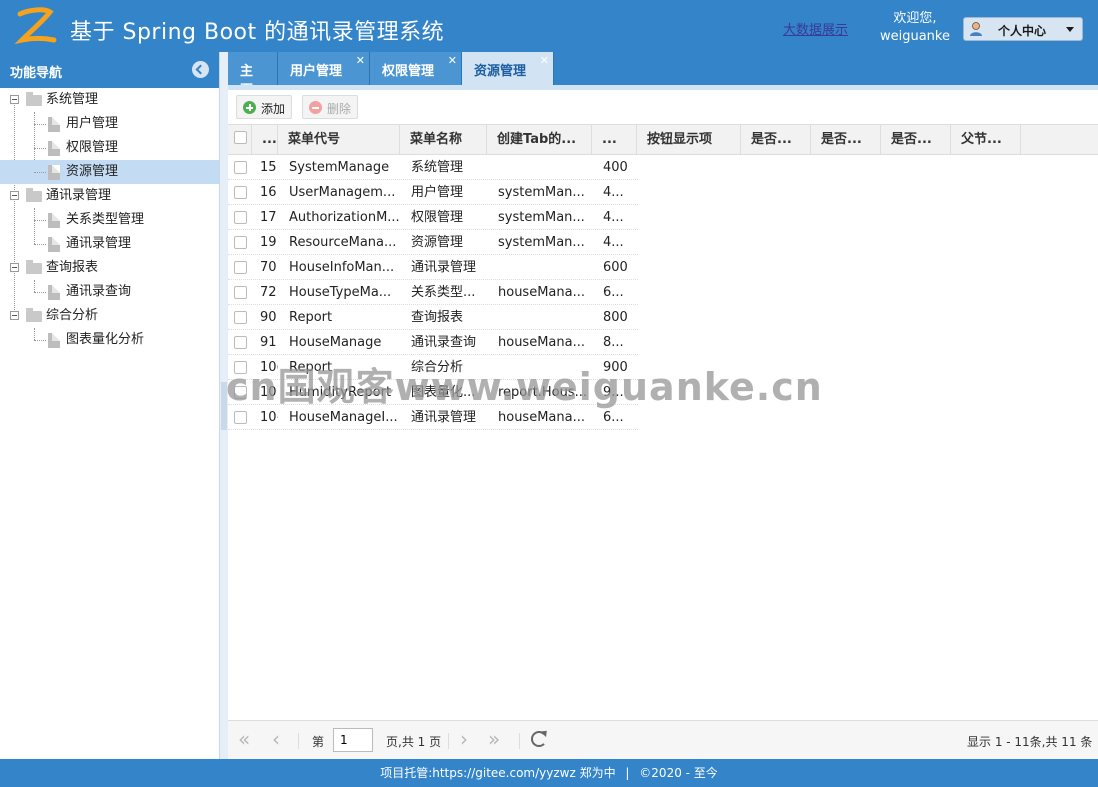  Describe the element at coordinates (915, 18) in the screenshot. I see `welcome-line: 欢迎您,` at that location.